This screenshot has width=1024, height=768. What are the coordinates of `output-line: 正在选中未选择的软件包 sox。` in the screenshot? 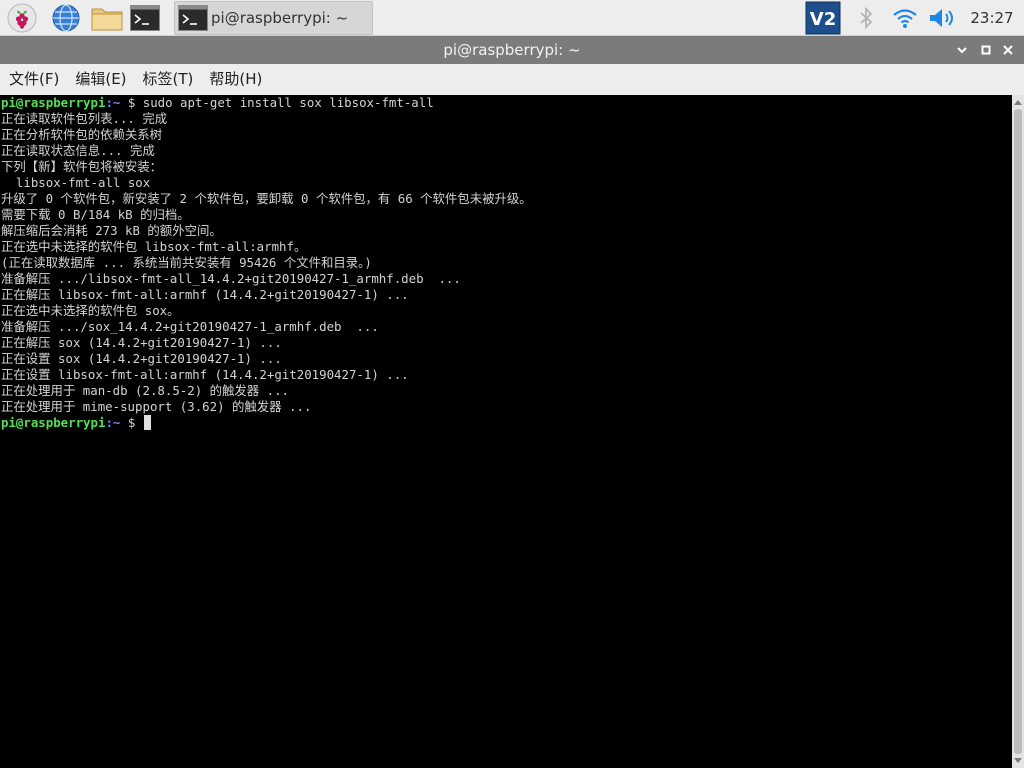 It's located at (90, 310).